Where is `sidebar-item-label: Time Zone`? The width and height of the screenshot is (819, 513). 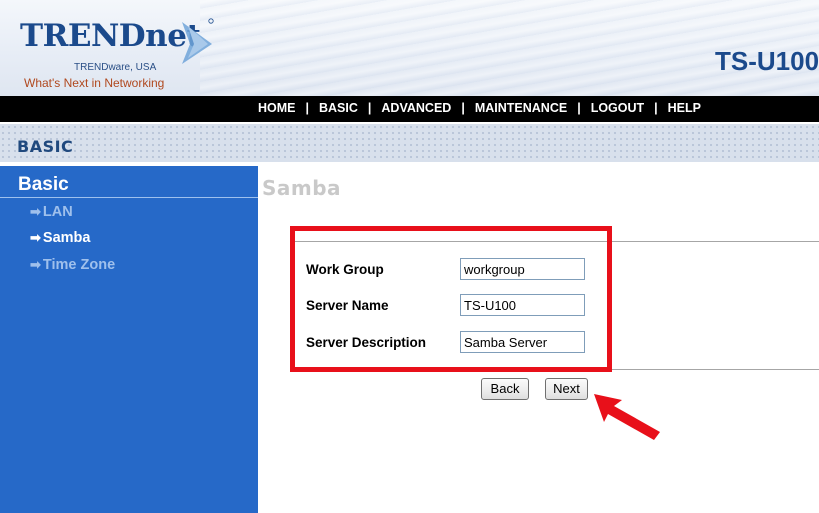
sidebar-item-label: Time Zone is located at coordinates (79, 265).